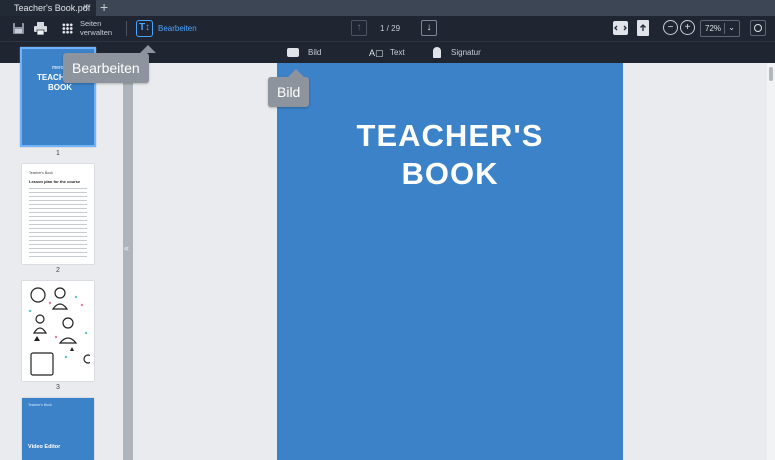 The image size is (775, 460). I want to click on thumbnail-title: Lesson plan for the course, so click(55, 181).